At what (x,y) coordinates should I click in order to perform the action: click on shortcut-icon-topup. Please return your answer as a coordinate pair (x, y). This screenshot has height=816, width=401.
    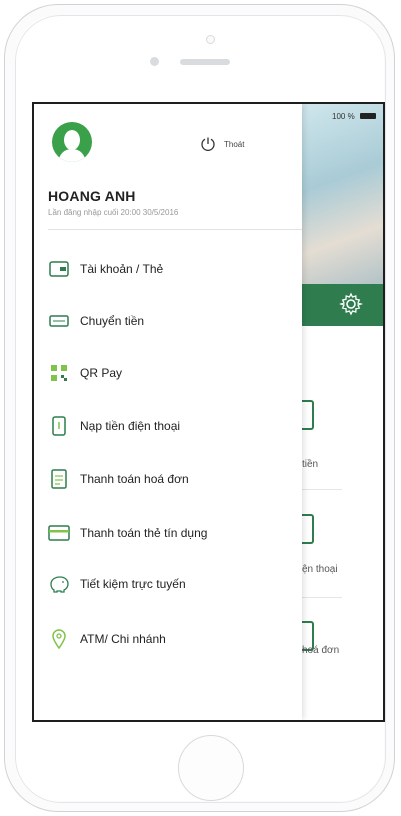
    Looking at the image, I should click on (308, 529).